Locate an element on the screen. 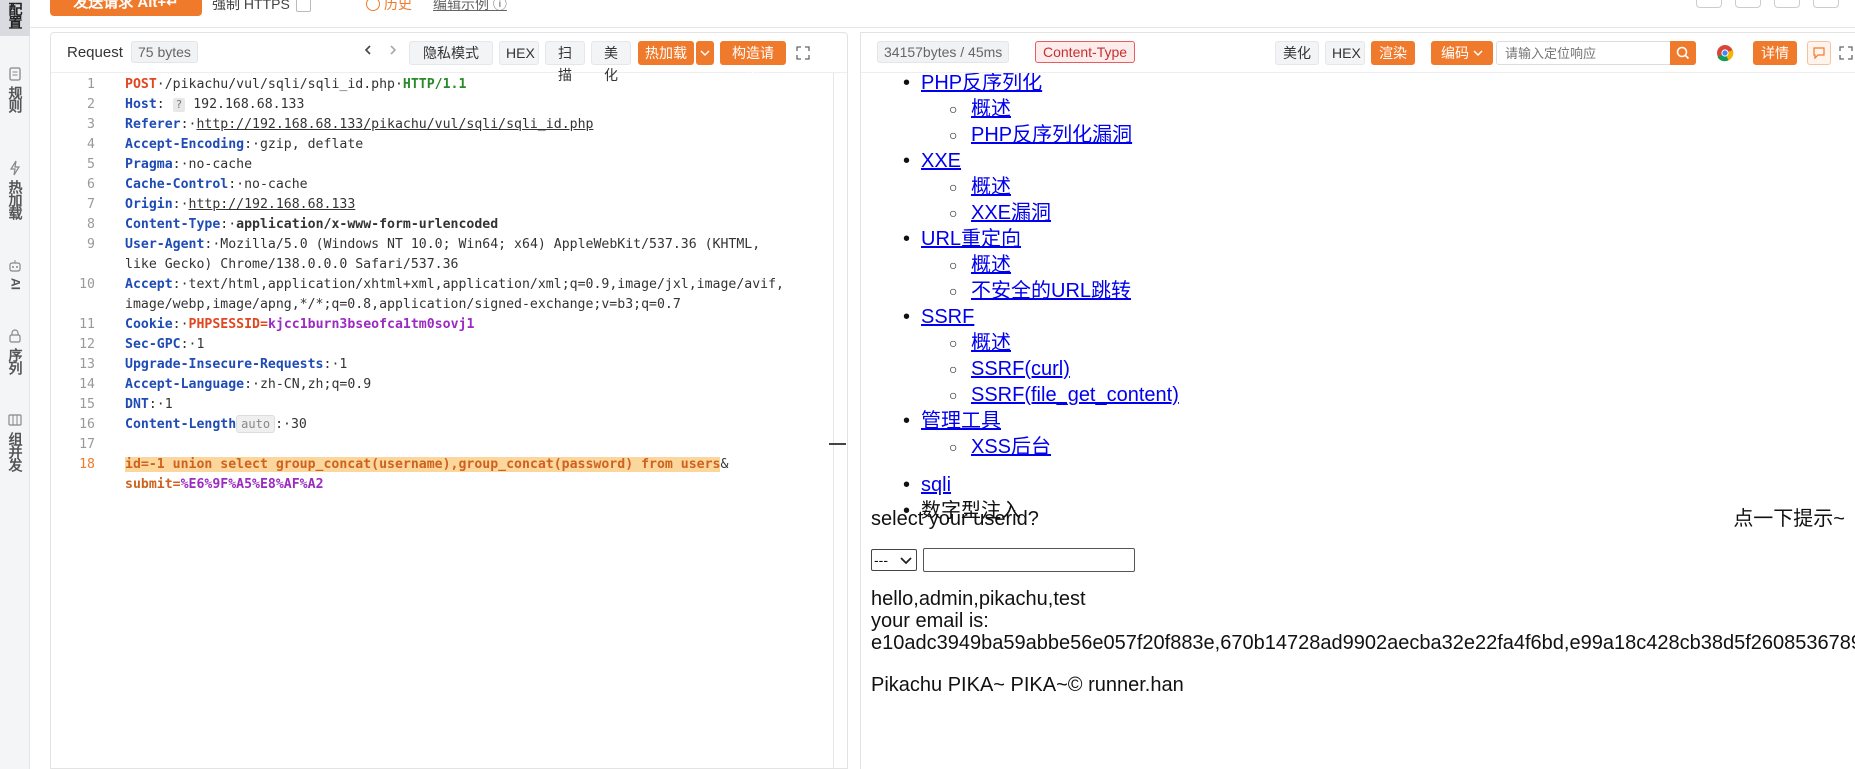 This screenshot has height=769, width=1855. code-line: 4 Accept-Encoding:·gzip, deflate is located at coordinates (225, 144).